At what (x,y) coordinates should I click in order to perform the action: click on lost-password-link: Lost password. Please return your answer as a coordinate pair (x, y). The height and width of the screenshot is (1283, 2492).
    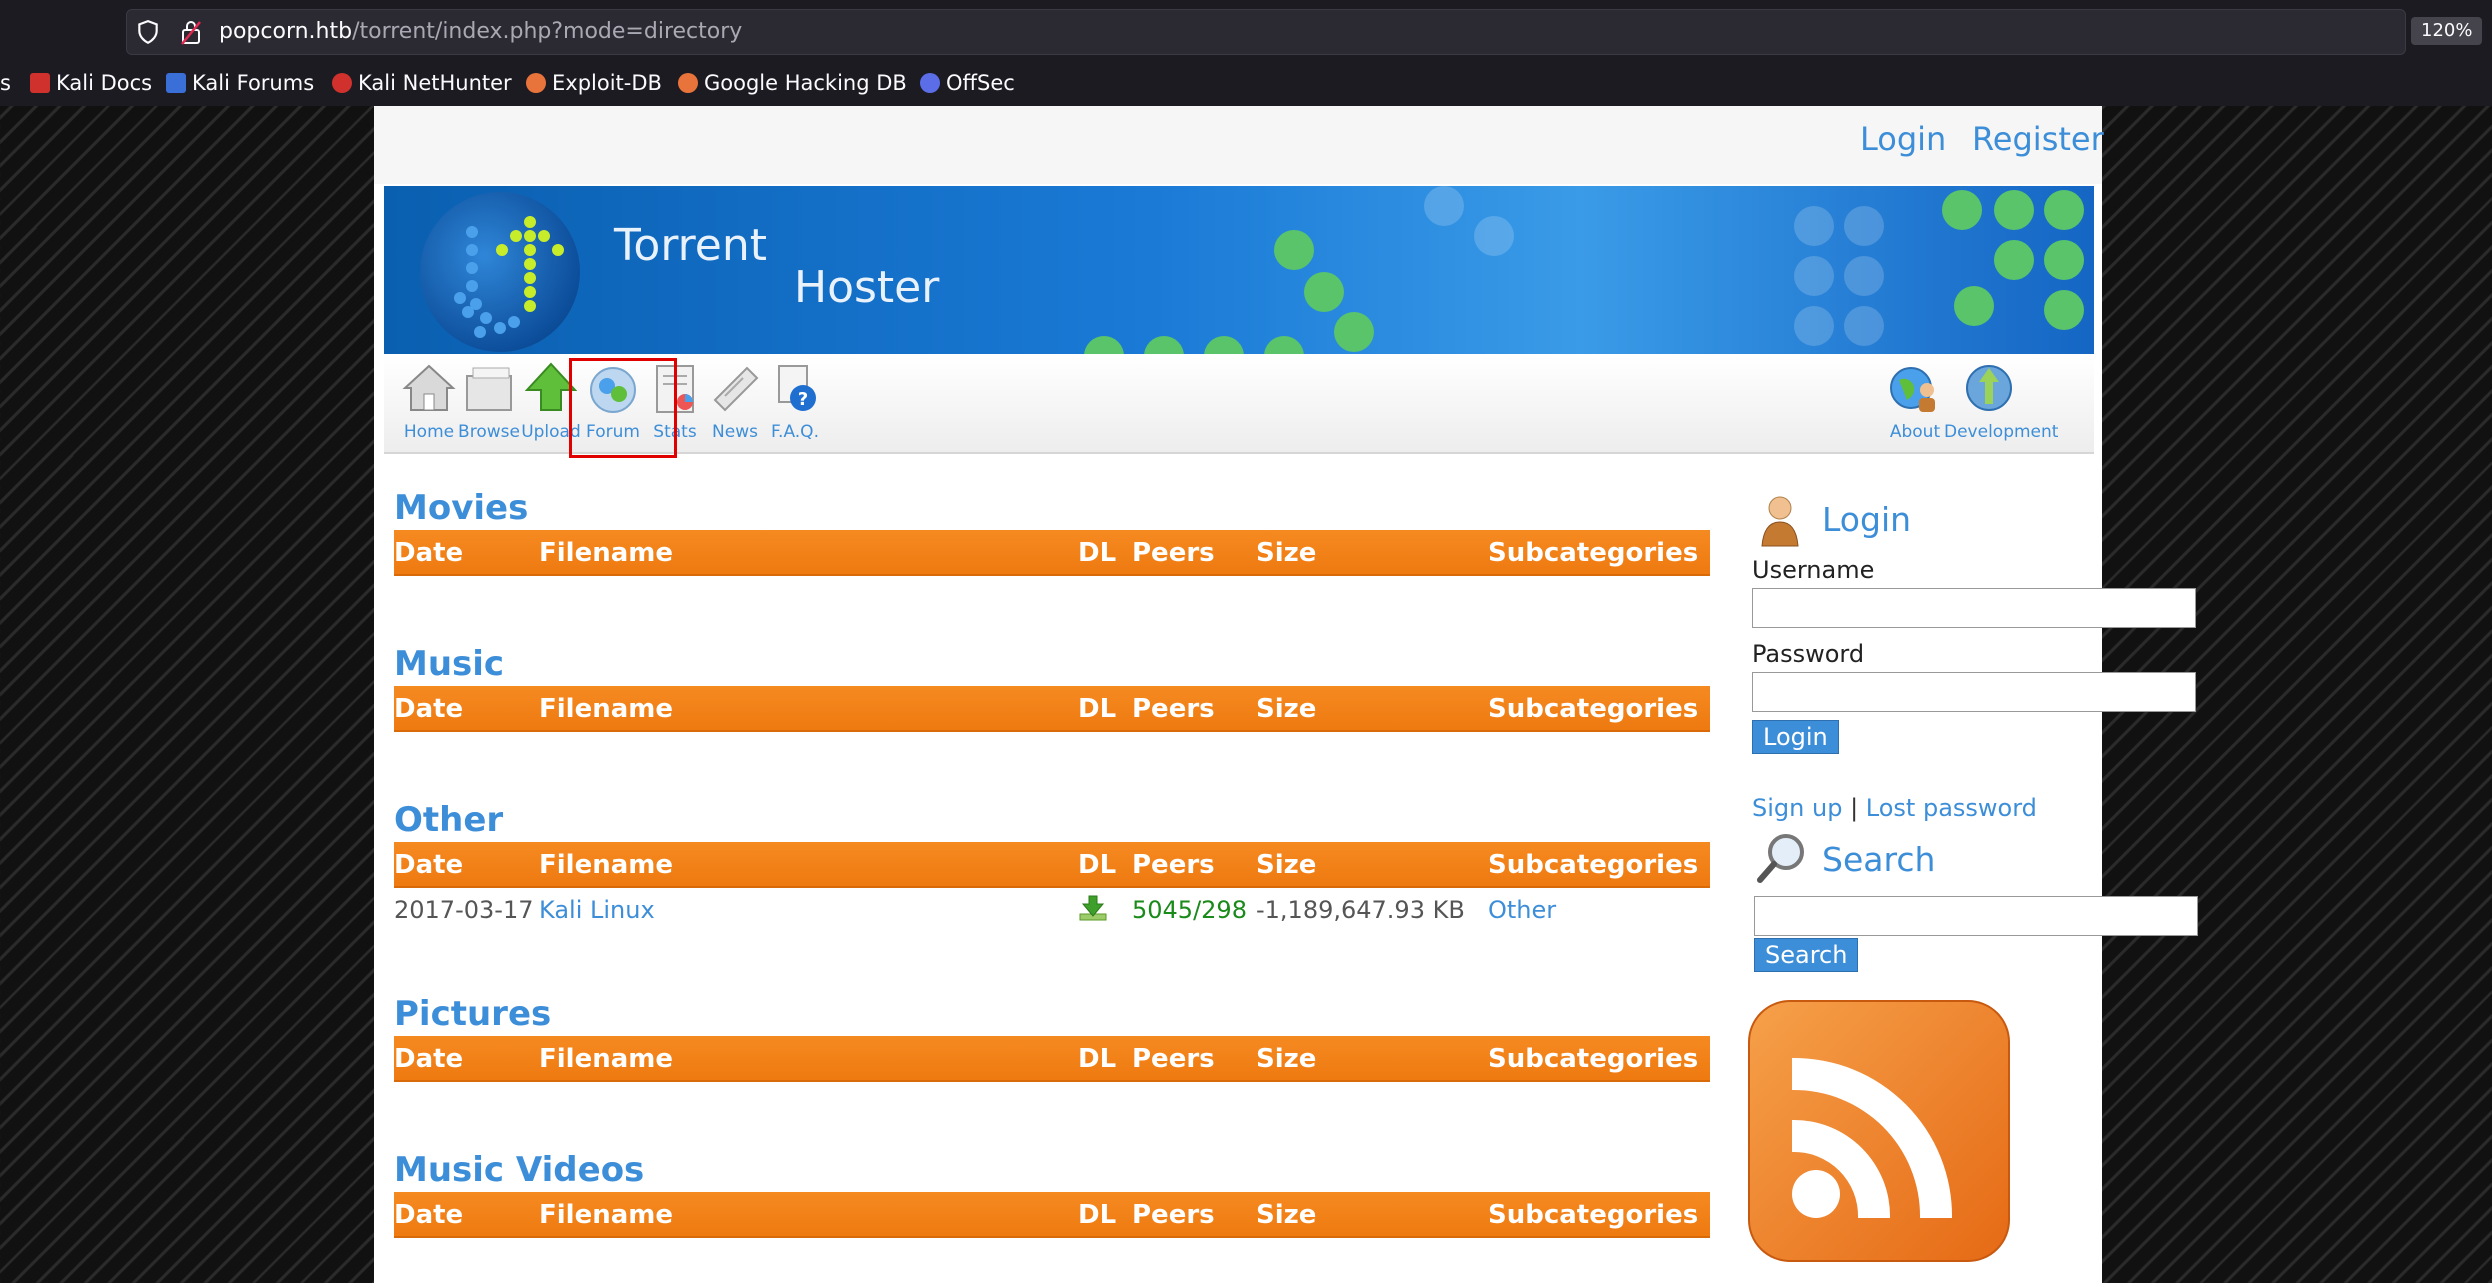
    Looking at the image, I should click on (1951, 808).